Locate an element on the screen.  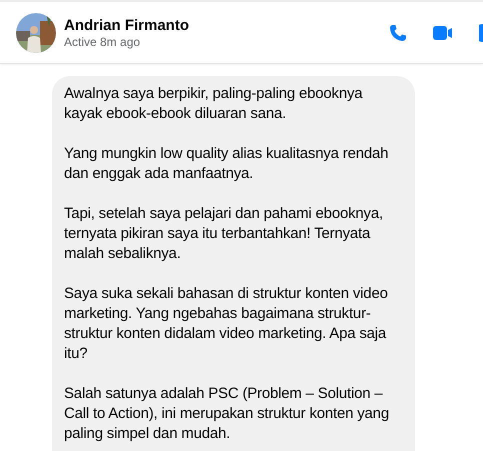
contact-name: Andrian Firmanto is located at coordinates (127, 25).